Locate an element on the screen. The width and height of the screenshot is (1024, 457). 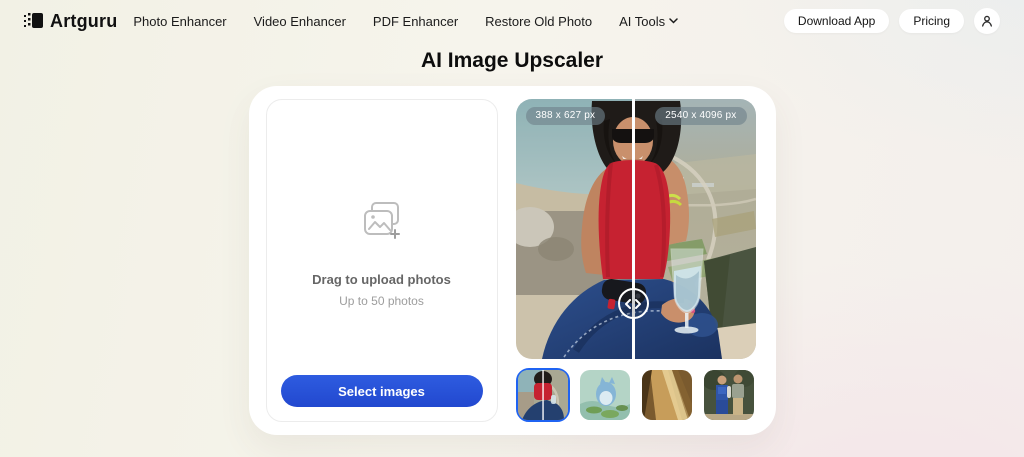
page-title: AI Image Upscaler is located at coordinates (512, 60).